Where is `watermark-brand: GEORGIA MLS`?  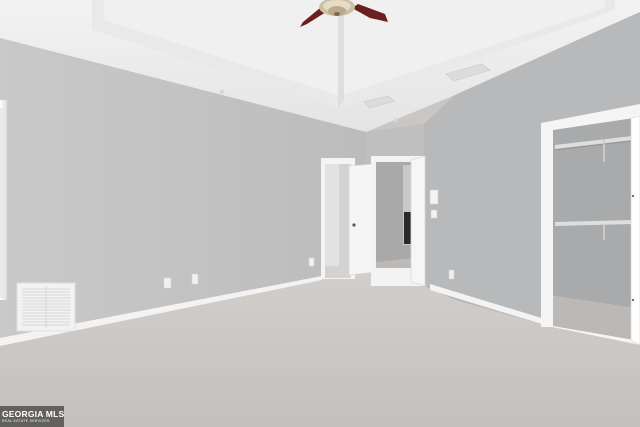
watermark-brand: GEORGIA MLS is located at coordinates (33, 414).